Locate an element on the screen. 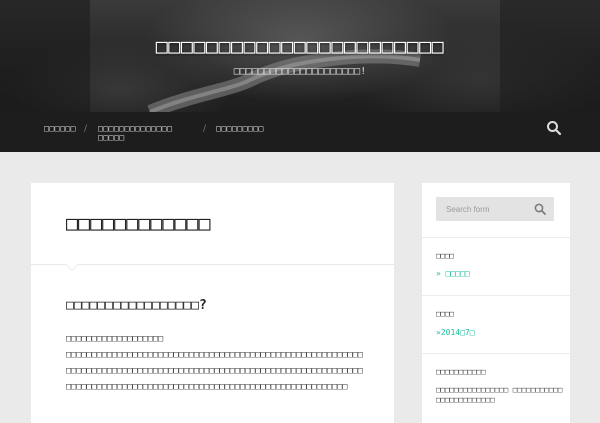 Image resolution: width=600 pixels, height=423 pixels. divider-notch-inner is located at coordinates (72, 267).